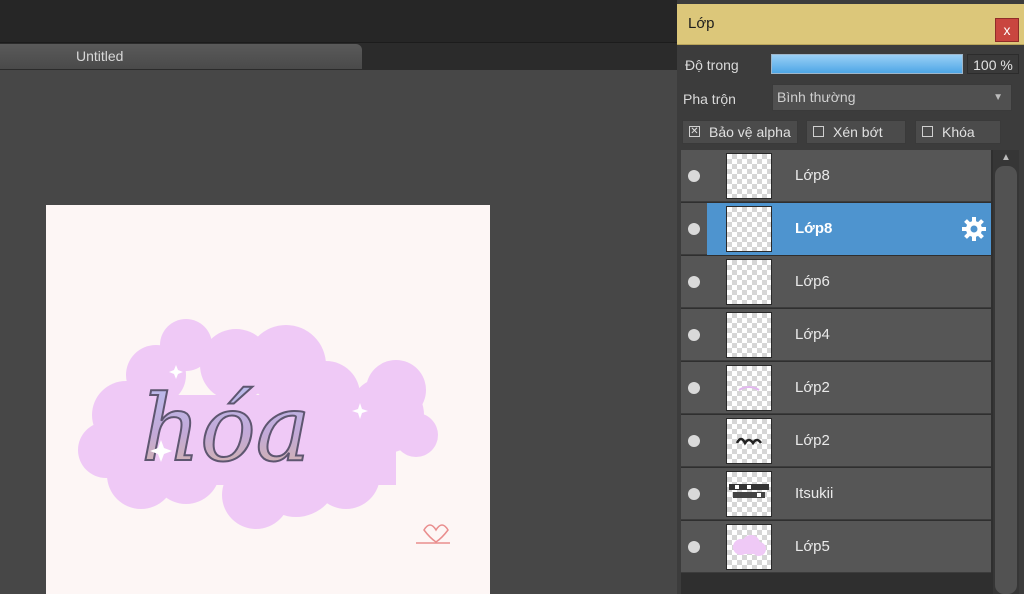  What do you see at coordinates (812, 281) in the screenshot?
I see `layer-name: Lớp6` at bounding box center [812, 281].